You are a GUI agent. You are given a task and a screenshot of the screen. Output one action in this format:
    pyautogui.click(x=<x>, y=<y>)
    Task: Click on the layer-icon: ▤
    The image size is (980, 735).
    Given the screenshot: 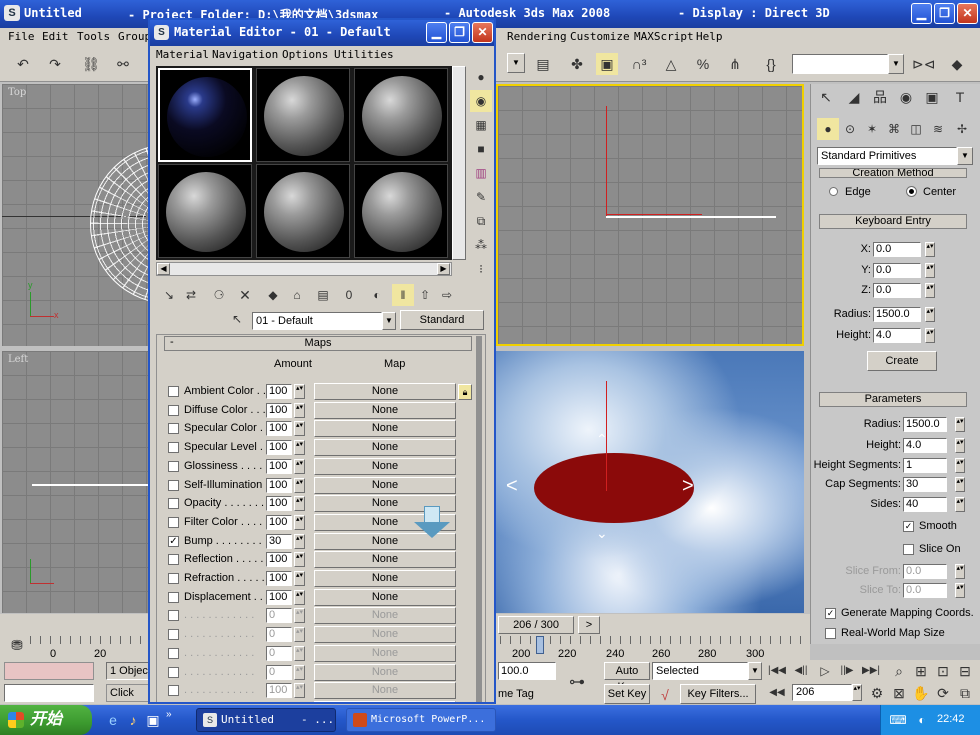 What is the action you would take?
    pyautogui.click(x=543, y=64)
    